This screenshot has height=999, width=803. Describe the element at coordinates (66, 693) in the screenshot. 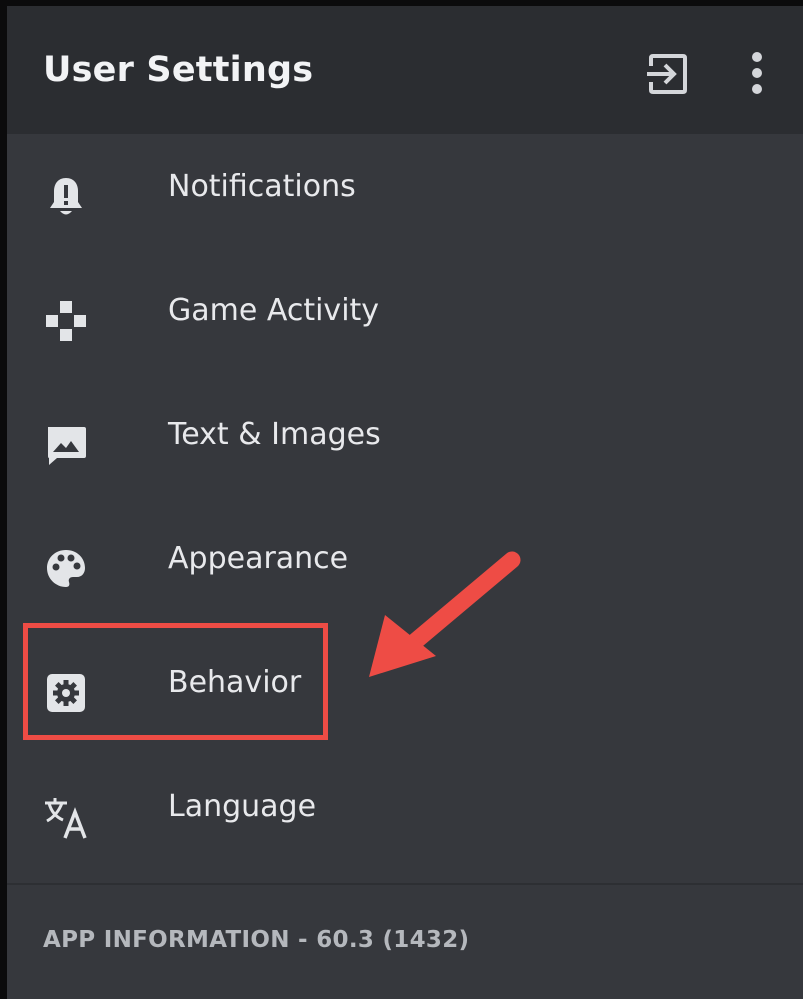

I see `settings-gear-icon` at that location.